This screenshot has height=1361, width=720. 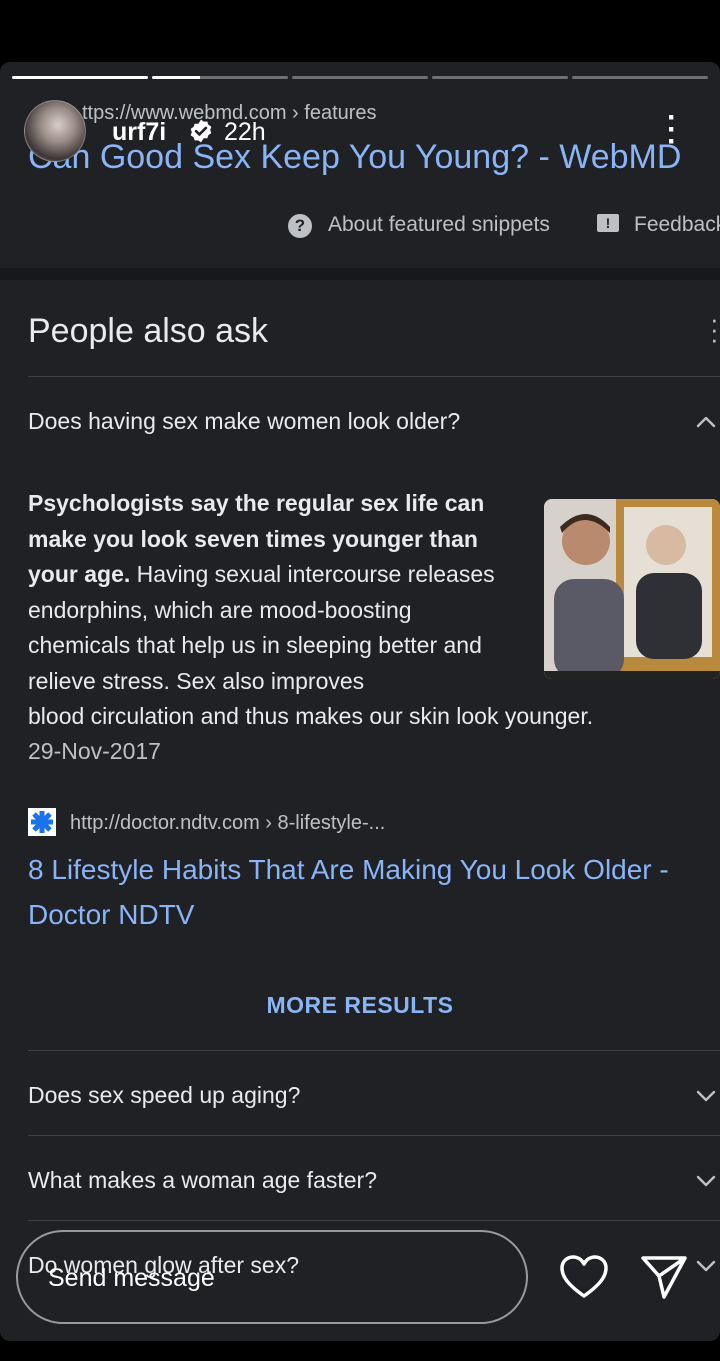 I want to click on paa-answer-date: 29-Nov-2017, so click(x=94, y=751).